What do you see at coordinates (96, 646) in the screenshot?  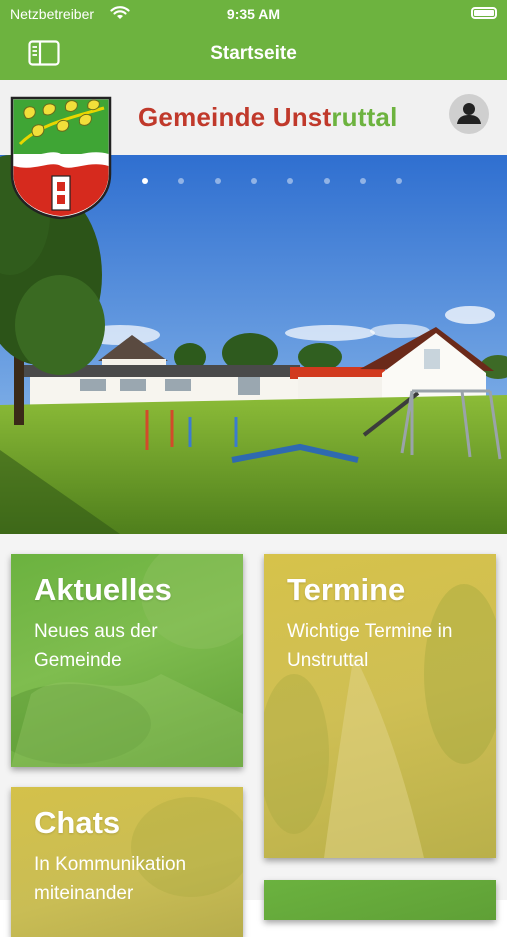 I see `tile-subtitle: Neues aus der Gemeinde` at bounding box center [96, 646].